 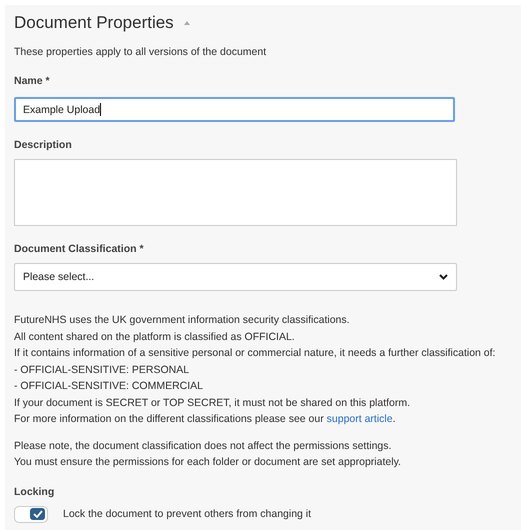 What do you see at coordinates (169, 419) in the screenshot?
I see `info-text: For more information on the different classifications please see our` at bounding box center [169, 419].